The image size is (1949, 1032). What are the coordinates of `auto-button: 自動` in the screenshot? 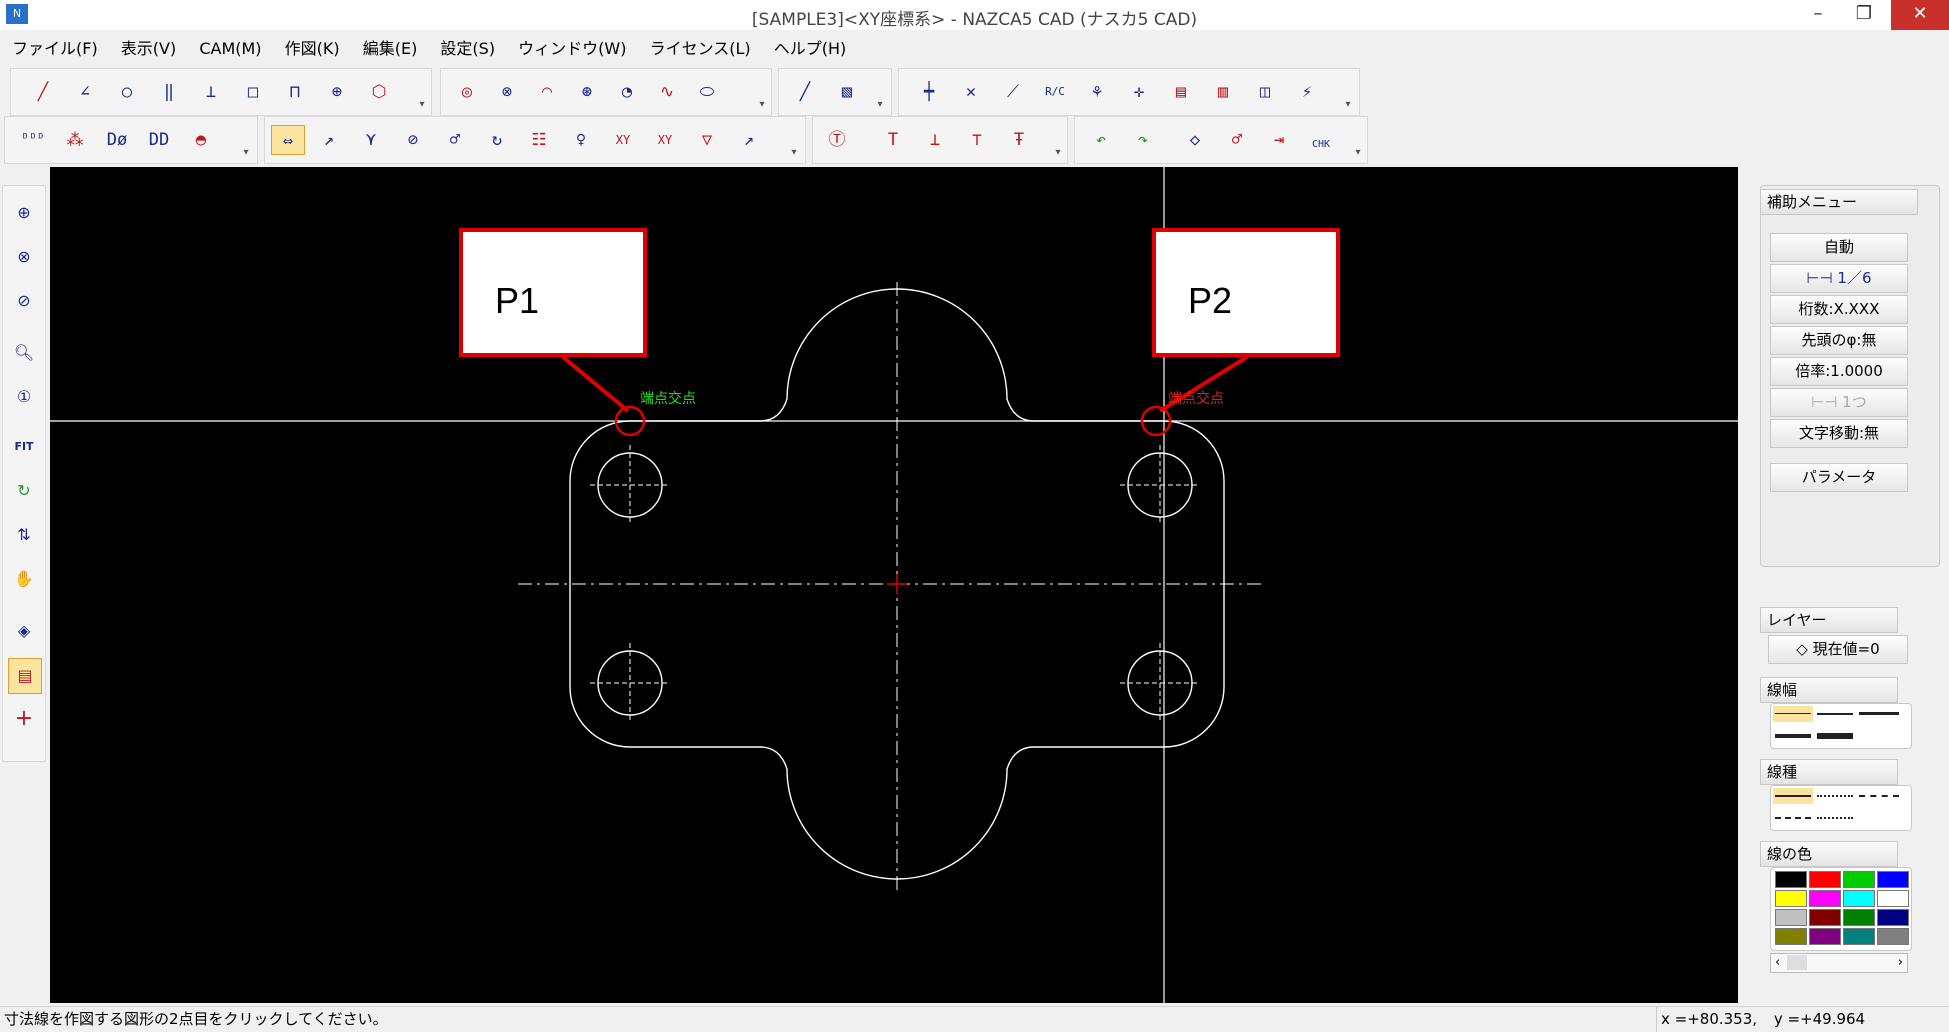 It's located at (1839, 247).